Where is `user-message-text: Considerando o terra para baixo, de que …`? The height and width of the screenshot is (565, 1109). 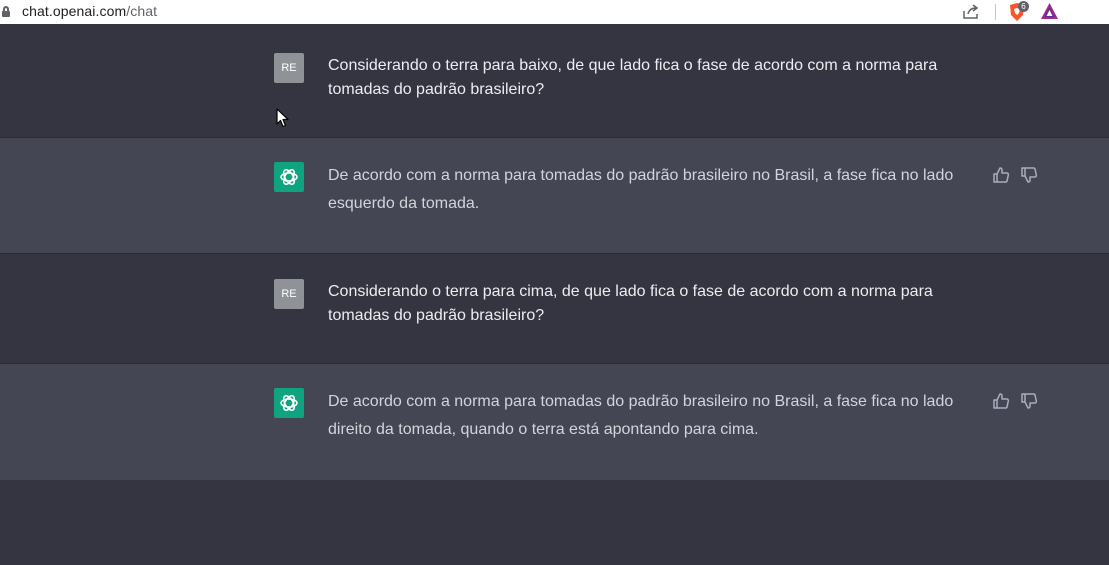
user-message-text: Considerando o terra para baixo, de que … is located at coordinates (633, 77).